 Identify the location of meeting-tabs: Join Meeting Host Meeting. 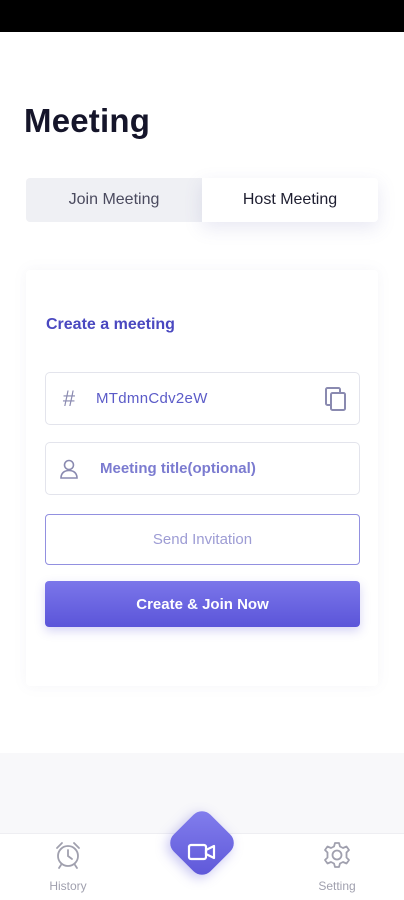
(202, 200).